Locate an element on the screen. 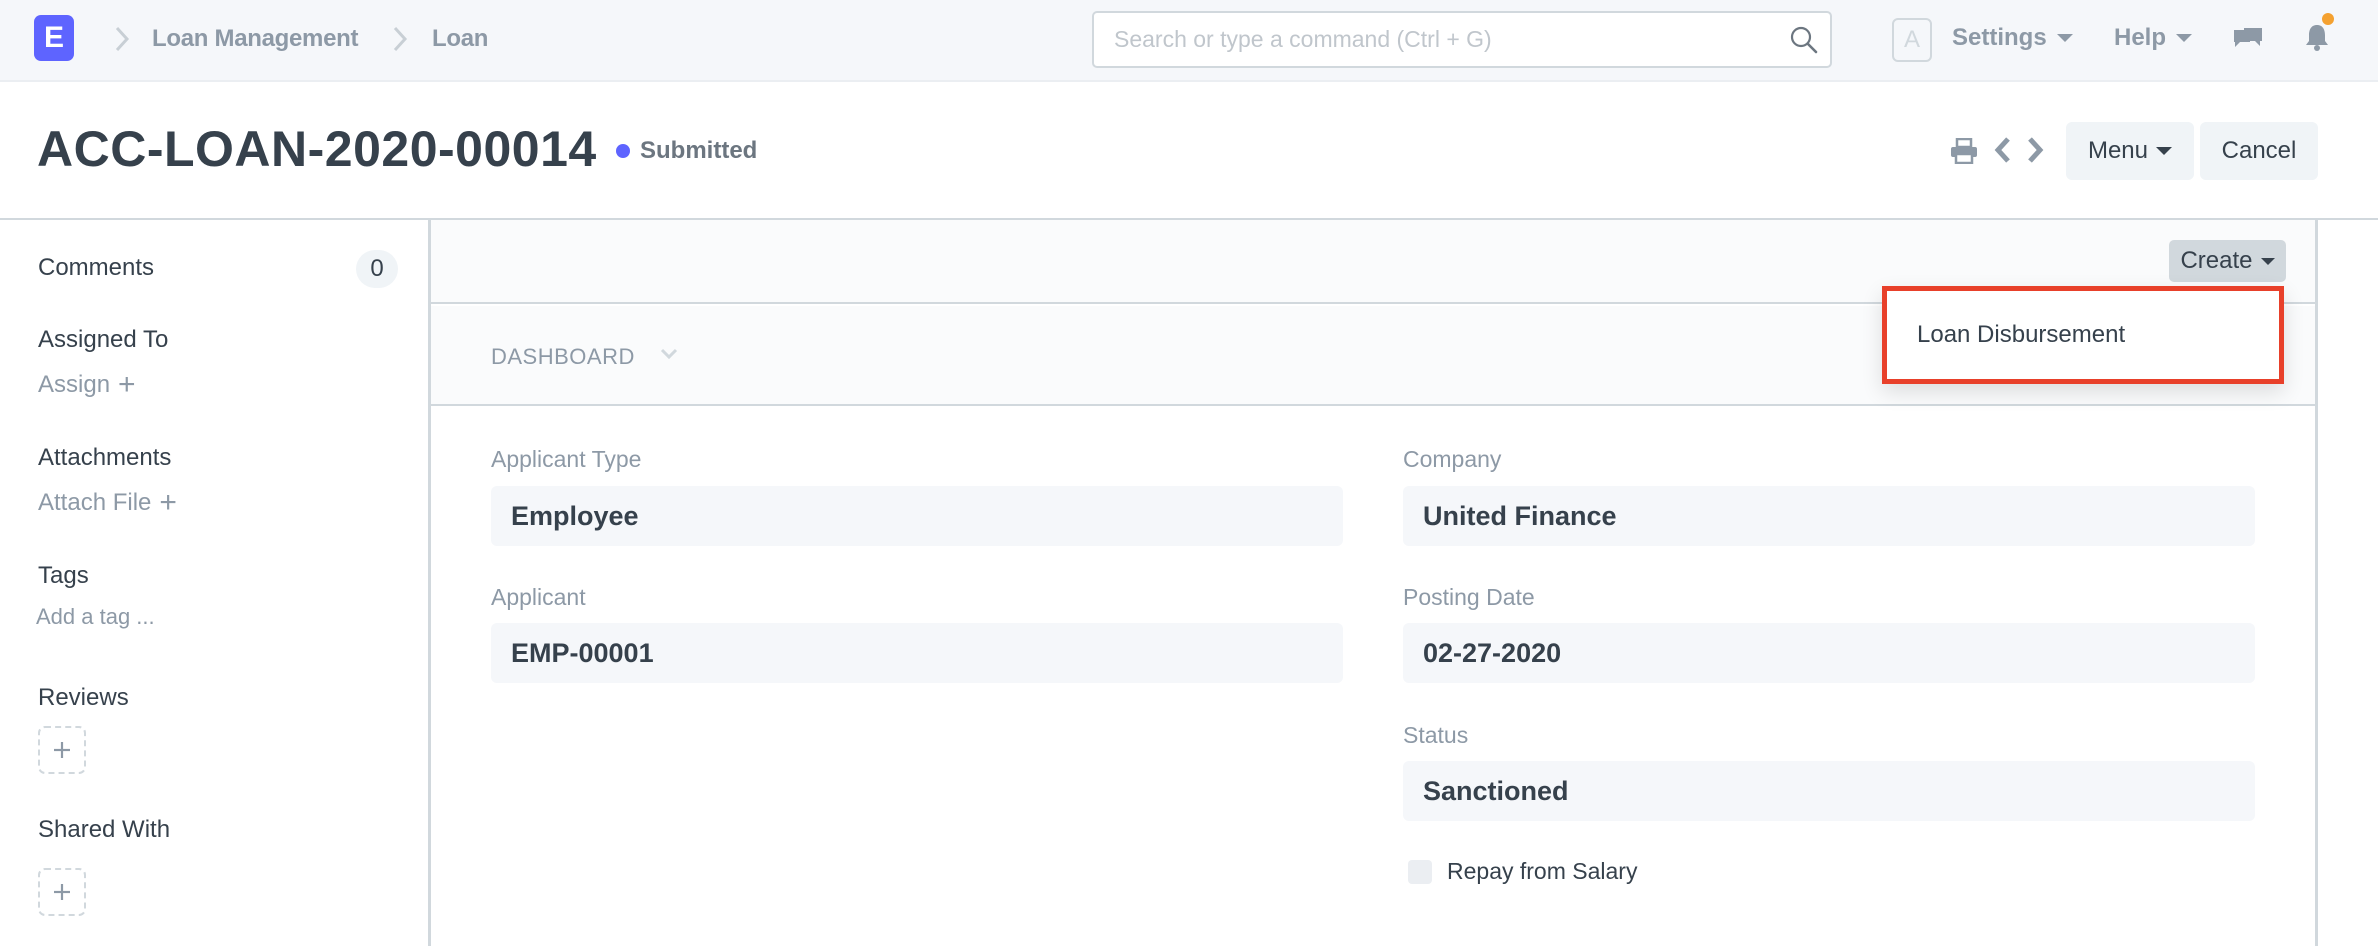 The image size is (2378, 946). menu-label: Menu is located at coordinates (2118, 150).